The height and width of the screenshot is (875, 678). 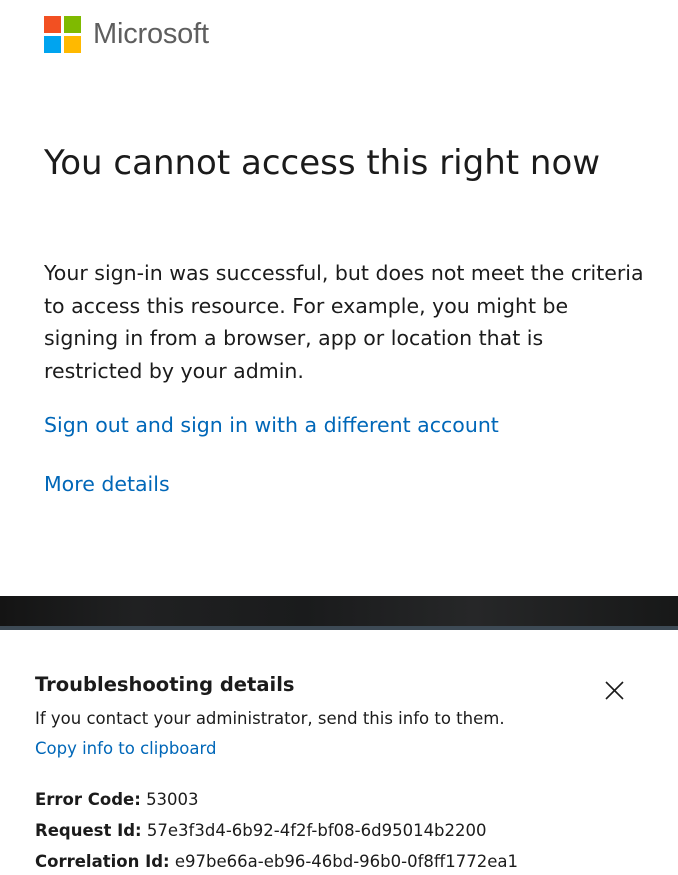 I want to click on page-title: You cannot access this right now, so click(x=322, y=163).